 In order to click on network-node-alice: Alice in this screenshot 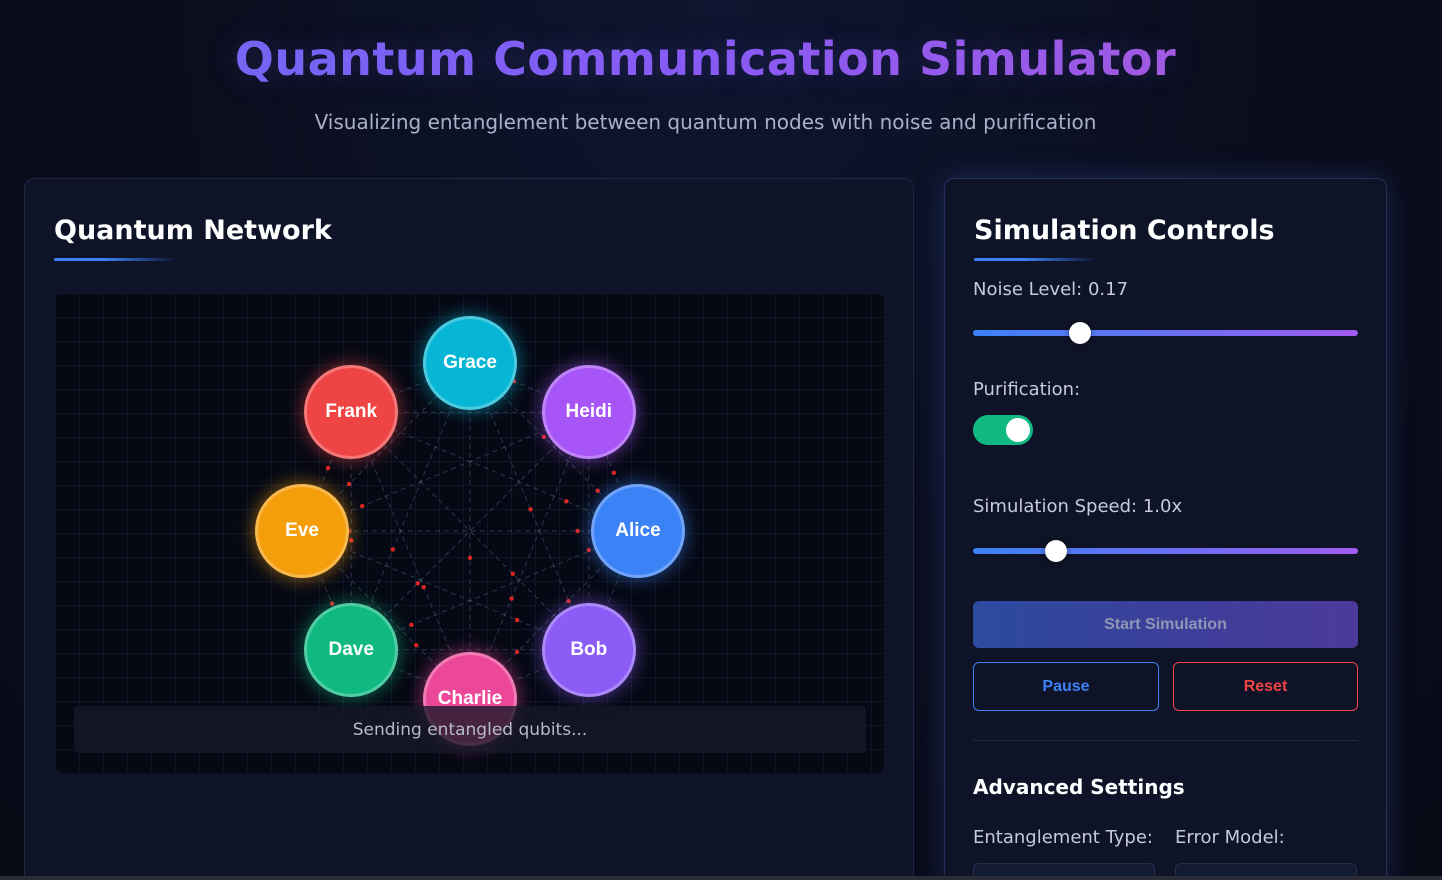, I will do `click(638, 531)`.